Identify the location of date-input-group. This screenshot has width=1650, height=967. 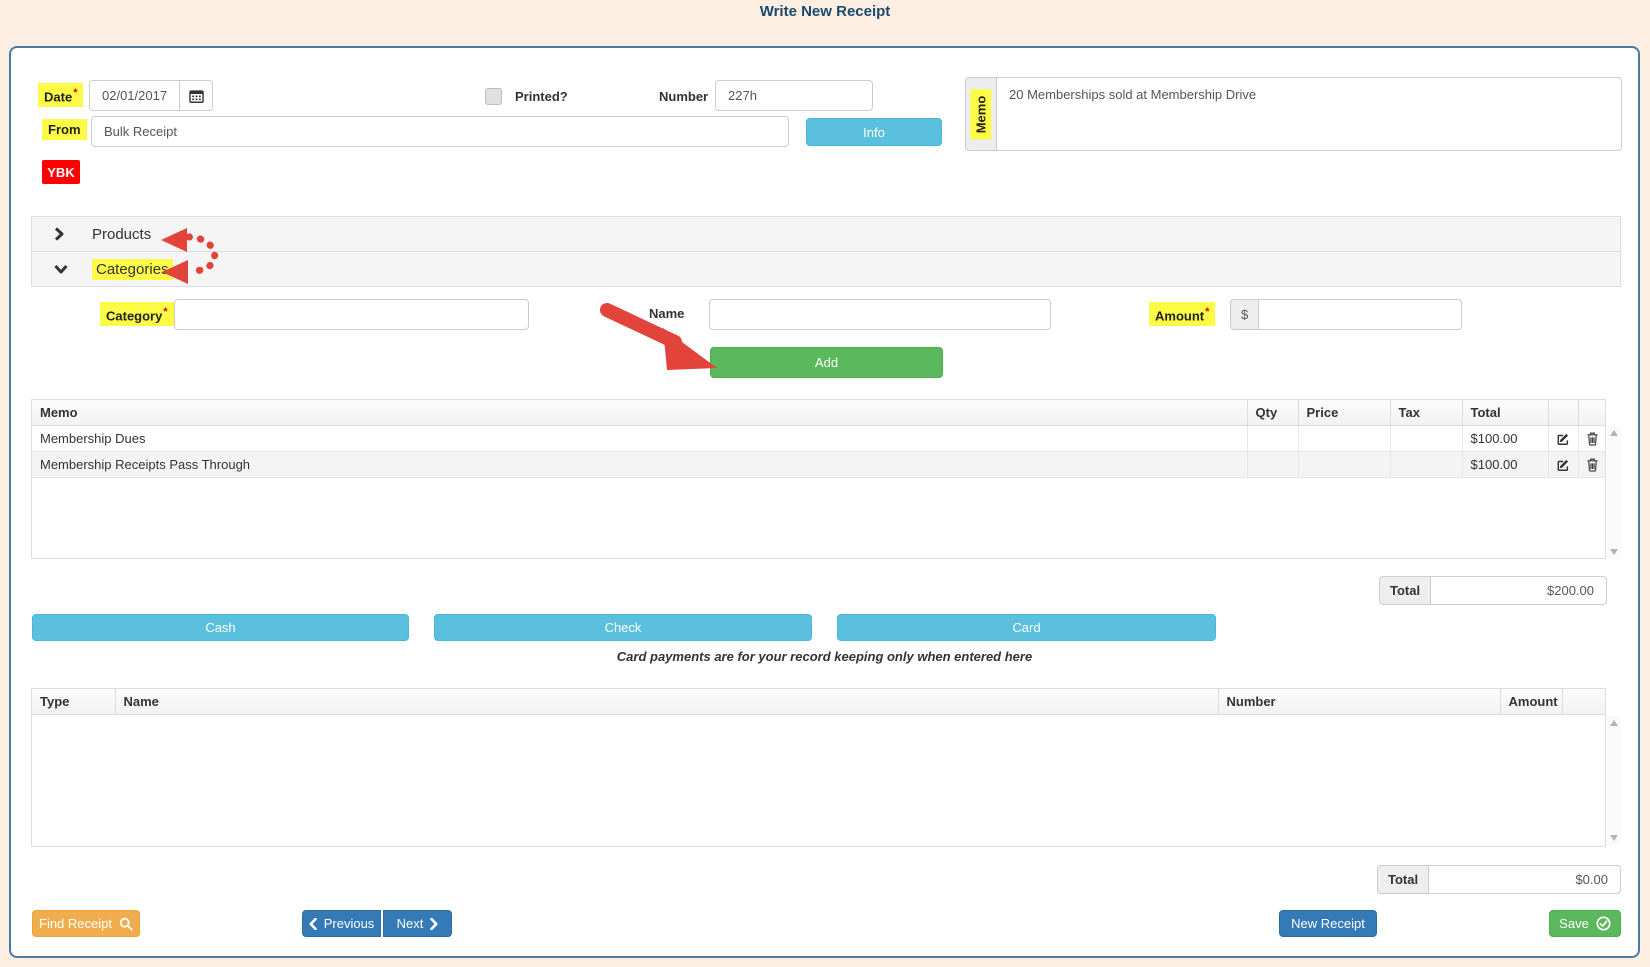
(151, 95).